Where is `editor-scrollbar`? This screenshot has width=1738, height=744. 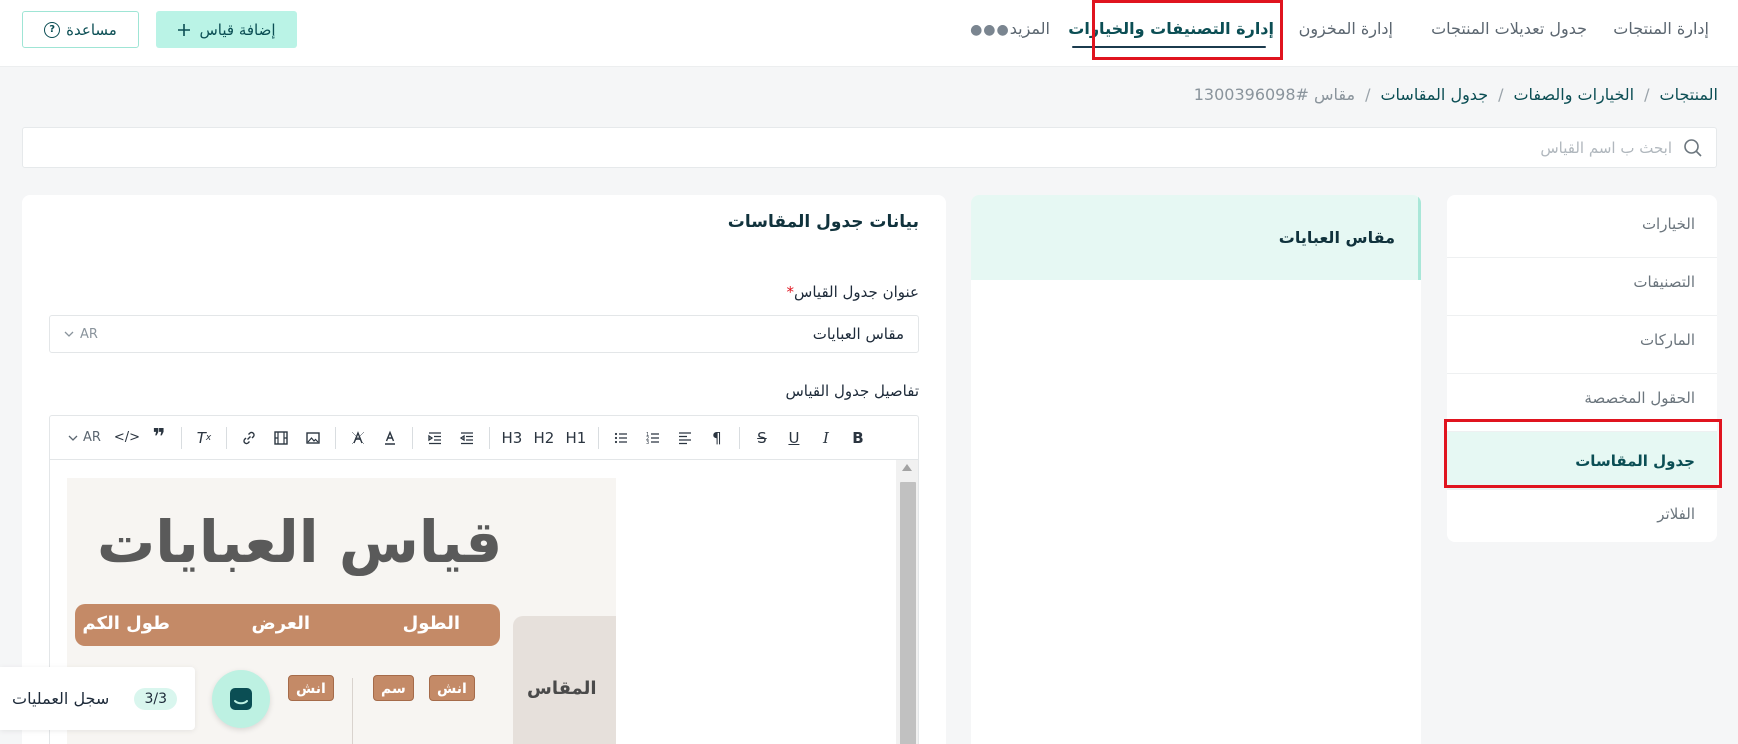
editor-scrollbar is located at coordinates (907, 602).